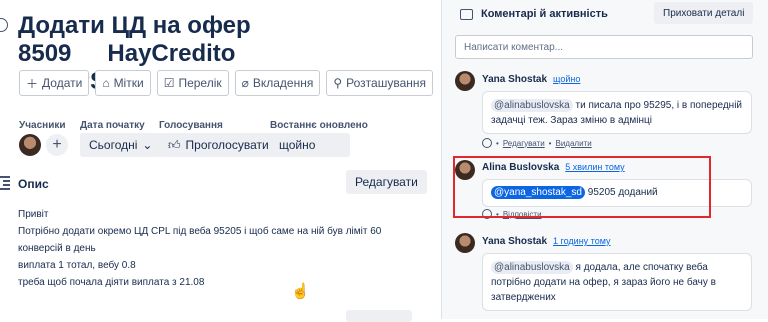  What do you see at coordinates (277, 83) in the screenshot?
I see `attachment-button: ⌀ Вкладення` at bounding box center [277, 83].